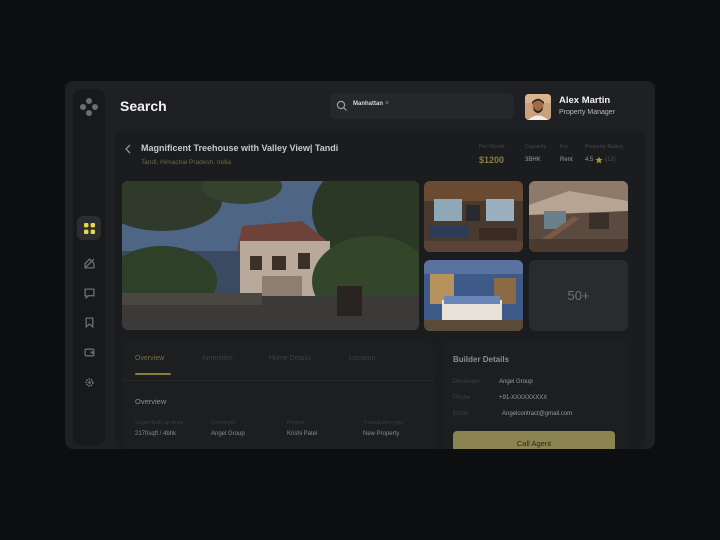 The height and width of the screenshot is (540, 720). Describe the element at coordinates (89, 107) in the screenshot. I see `logo-icon` at that location.